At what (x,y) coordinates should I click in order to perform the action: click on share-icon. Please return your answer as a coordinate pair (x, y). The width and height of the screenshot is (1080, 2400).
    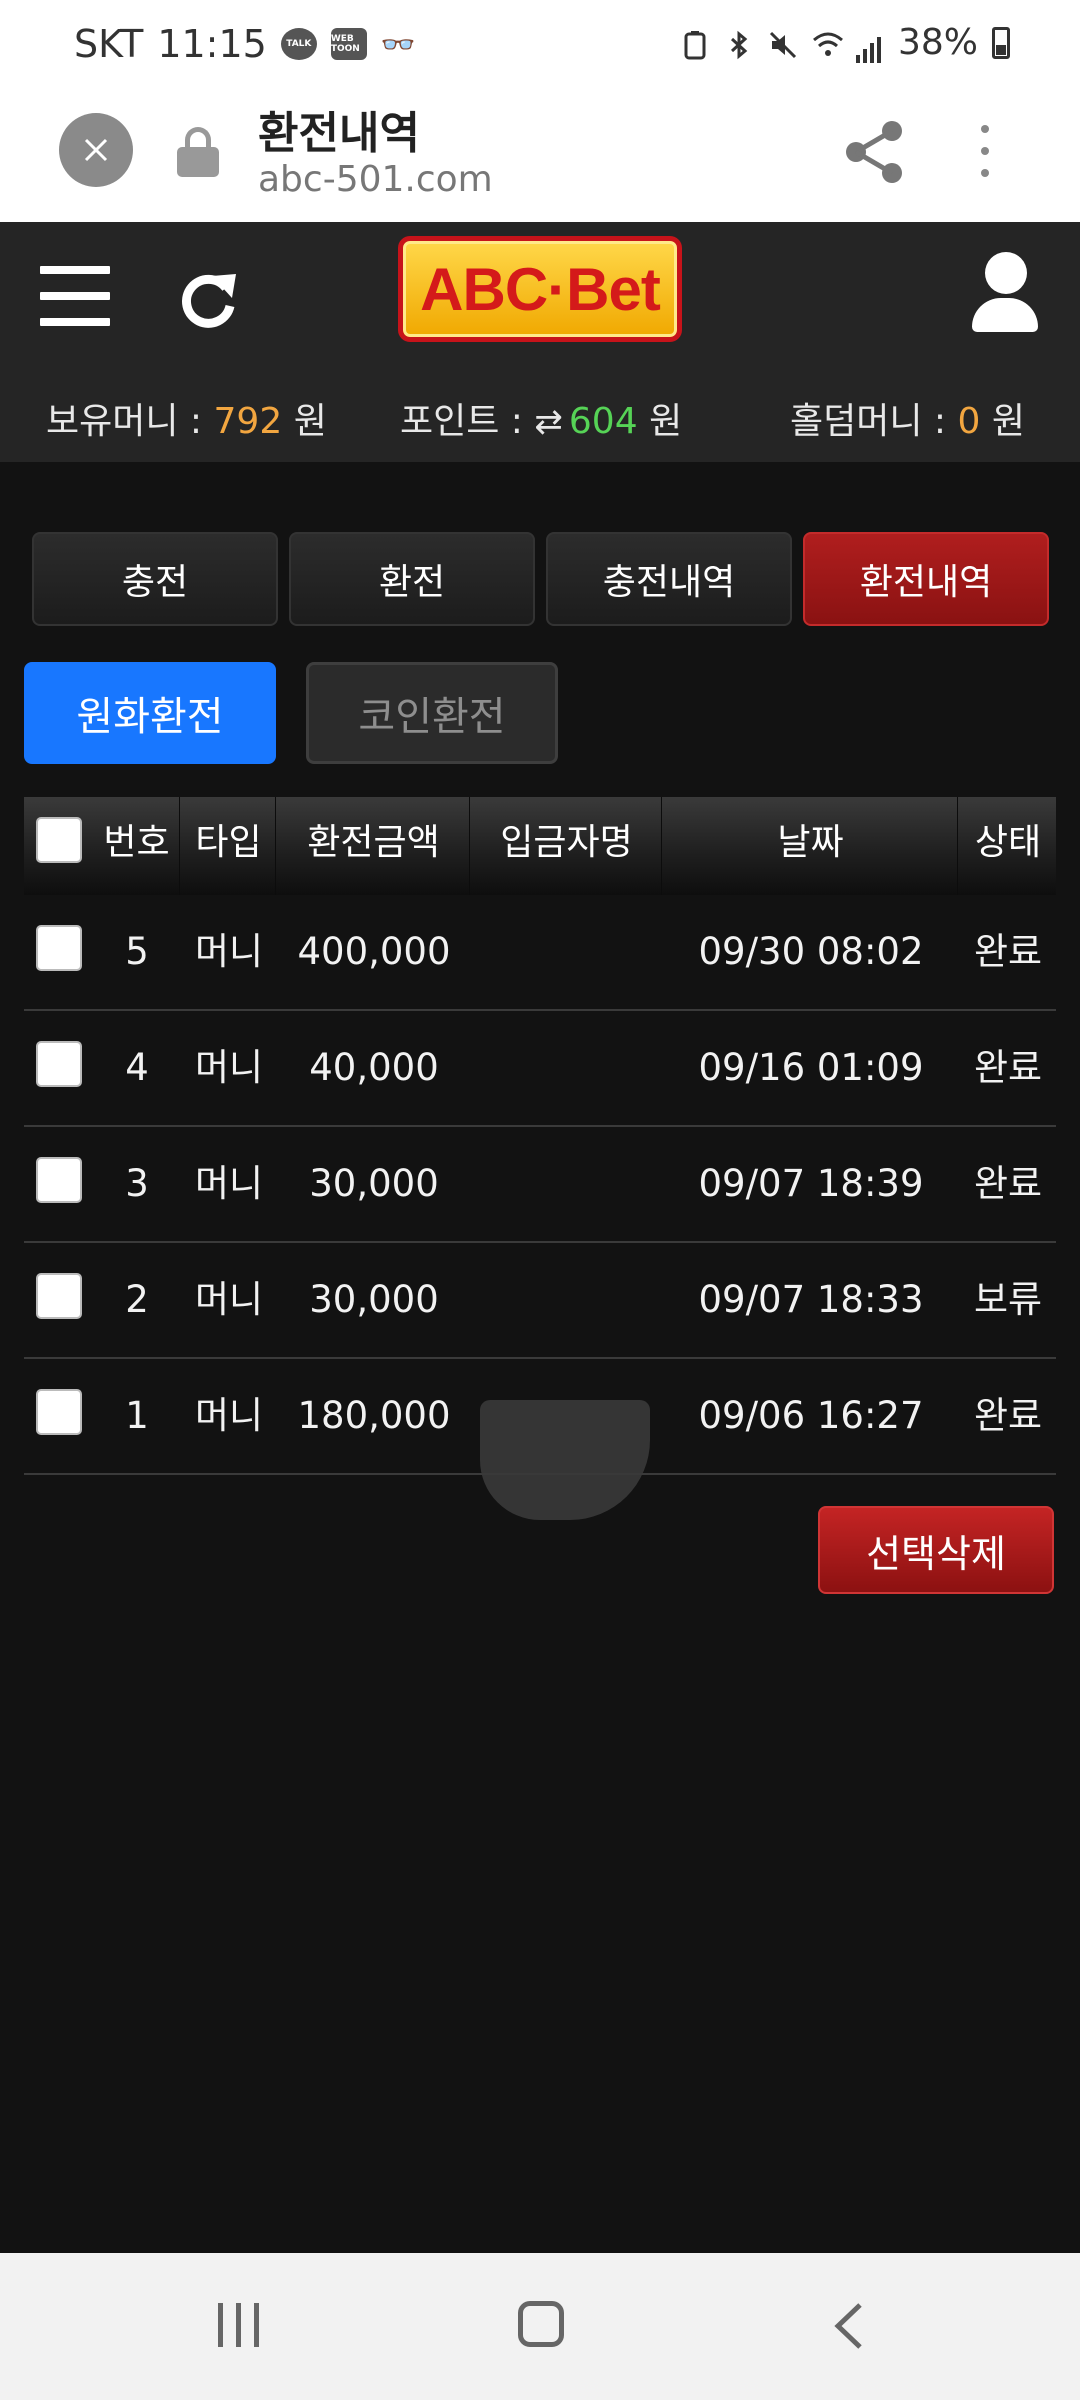
    Looking at the image, I should click on (875, 152).